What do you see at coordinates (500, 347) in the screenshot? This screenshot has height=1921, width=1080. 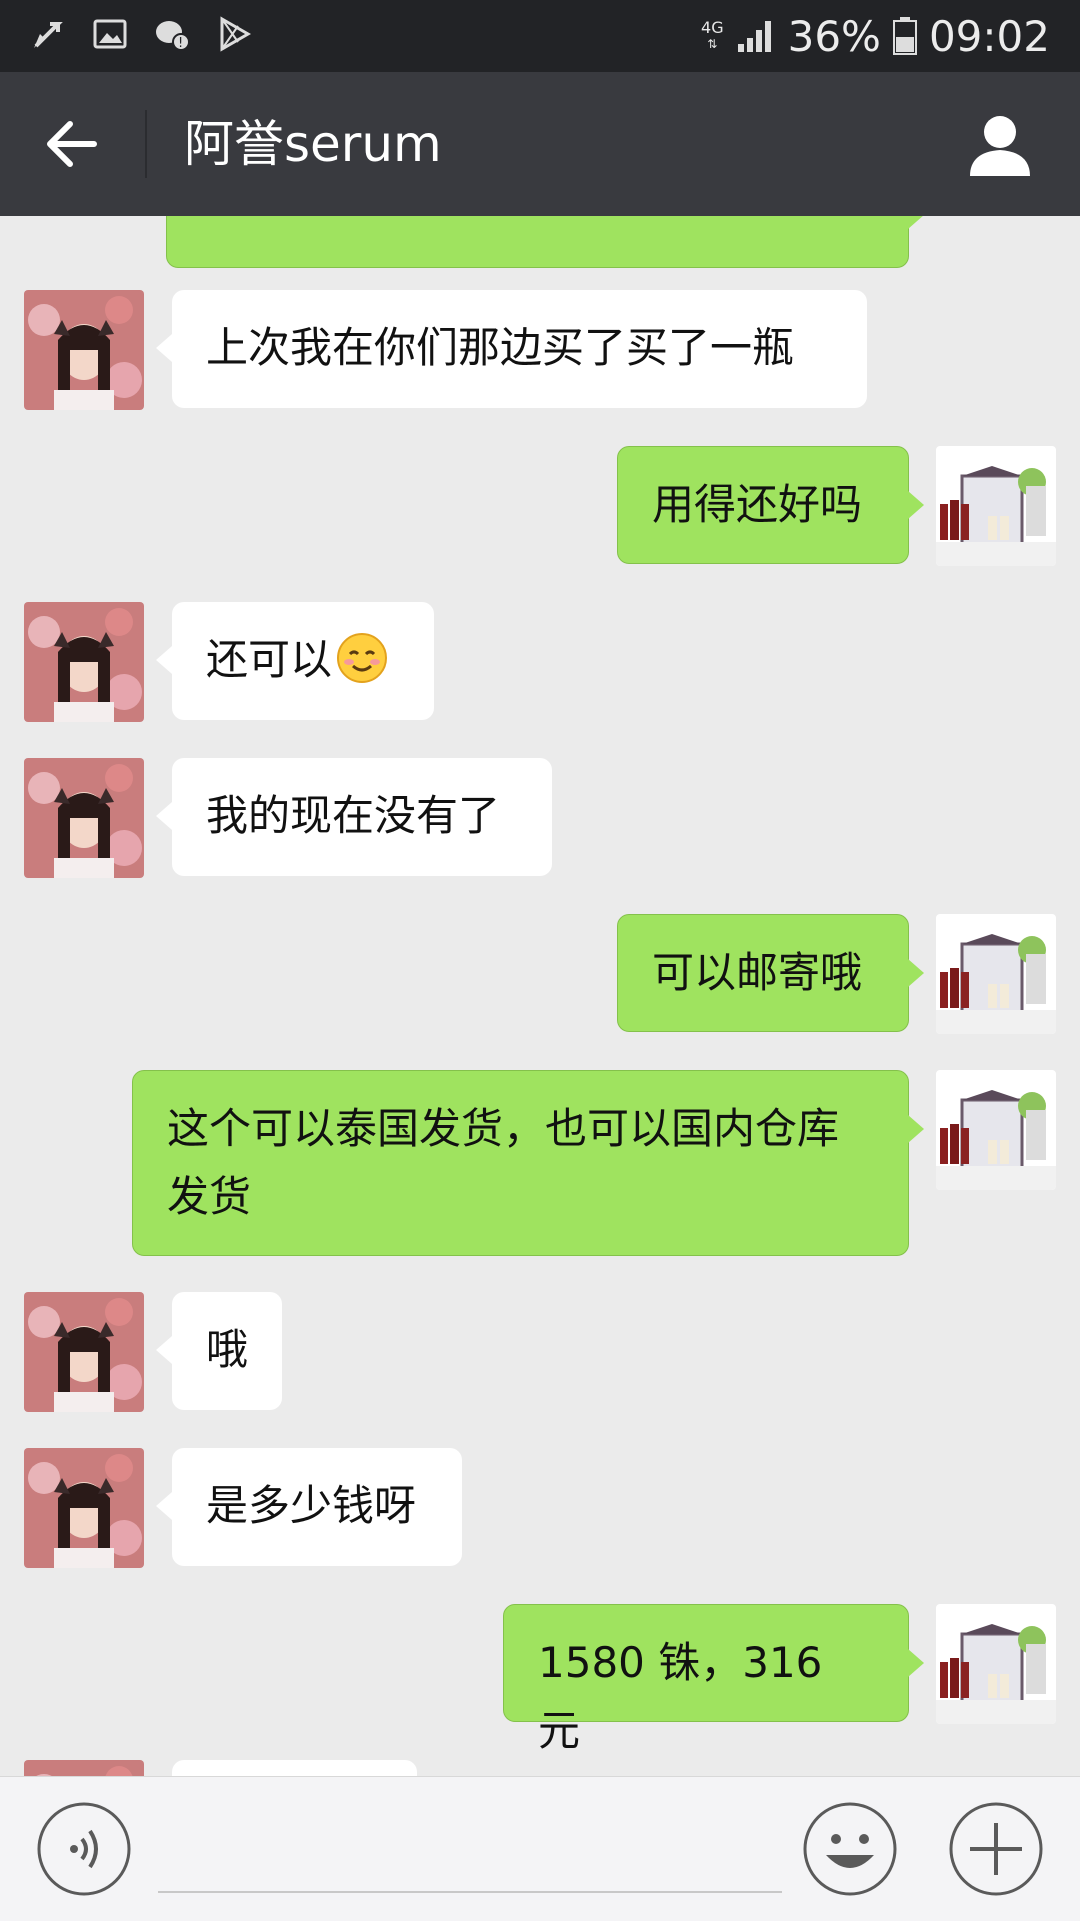 I see `message-text: 上次我在你们那边买了买了一瓶` at bounding box center [500, 347].